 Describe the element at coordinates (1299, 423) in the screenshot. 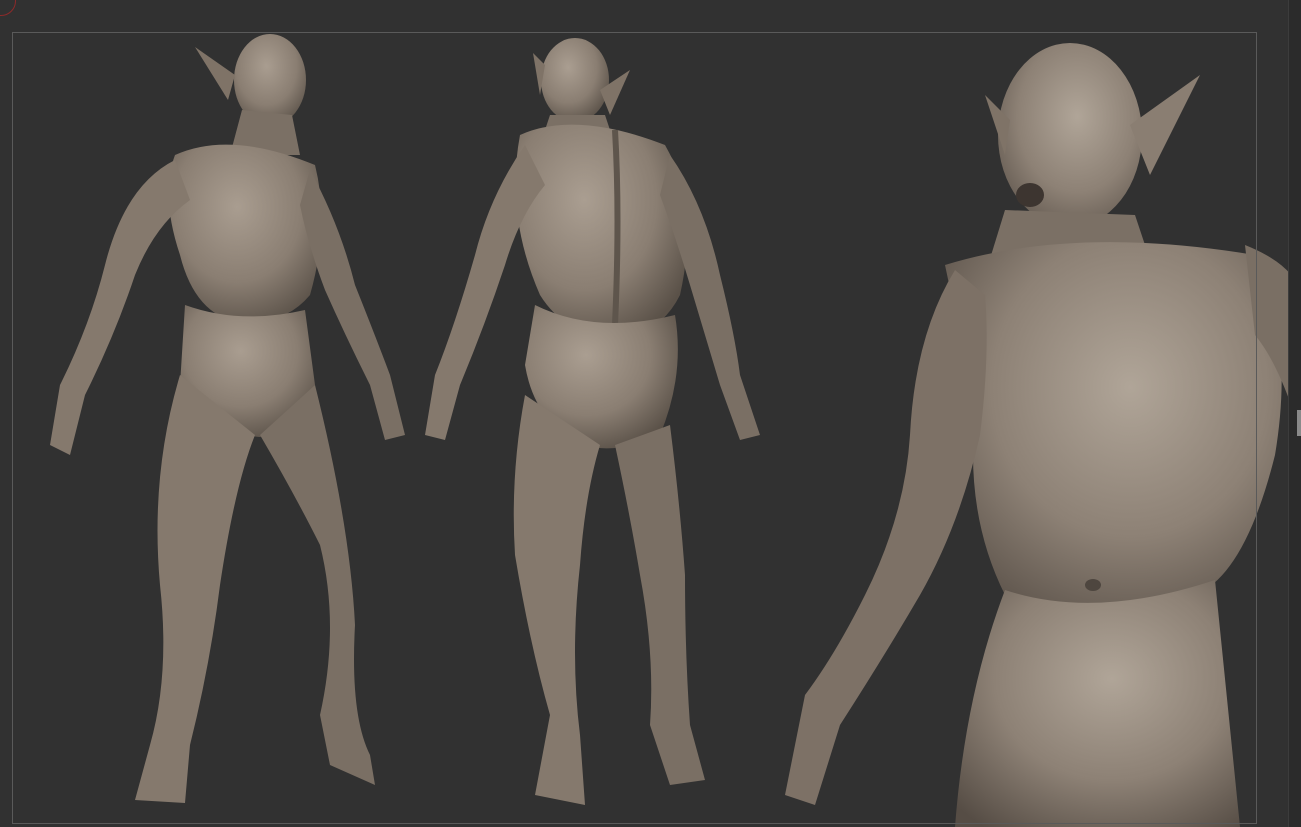

I see `scroll-handle` at that location.